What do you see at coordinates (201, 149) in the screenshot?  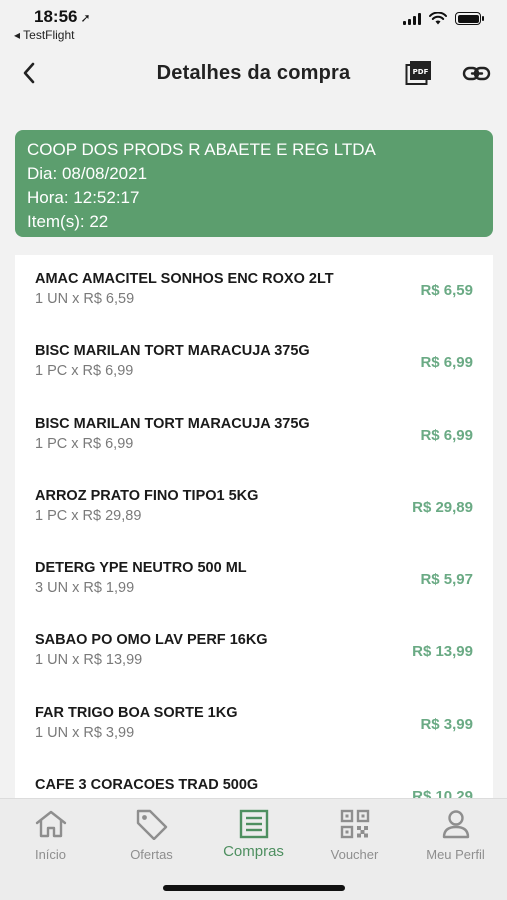 I see `store-name: COOP DOS PRODS R ABAETE E REG LTDA` at bounding box center [201, 149].